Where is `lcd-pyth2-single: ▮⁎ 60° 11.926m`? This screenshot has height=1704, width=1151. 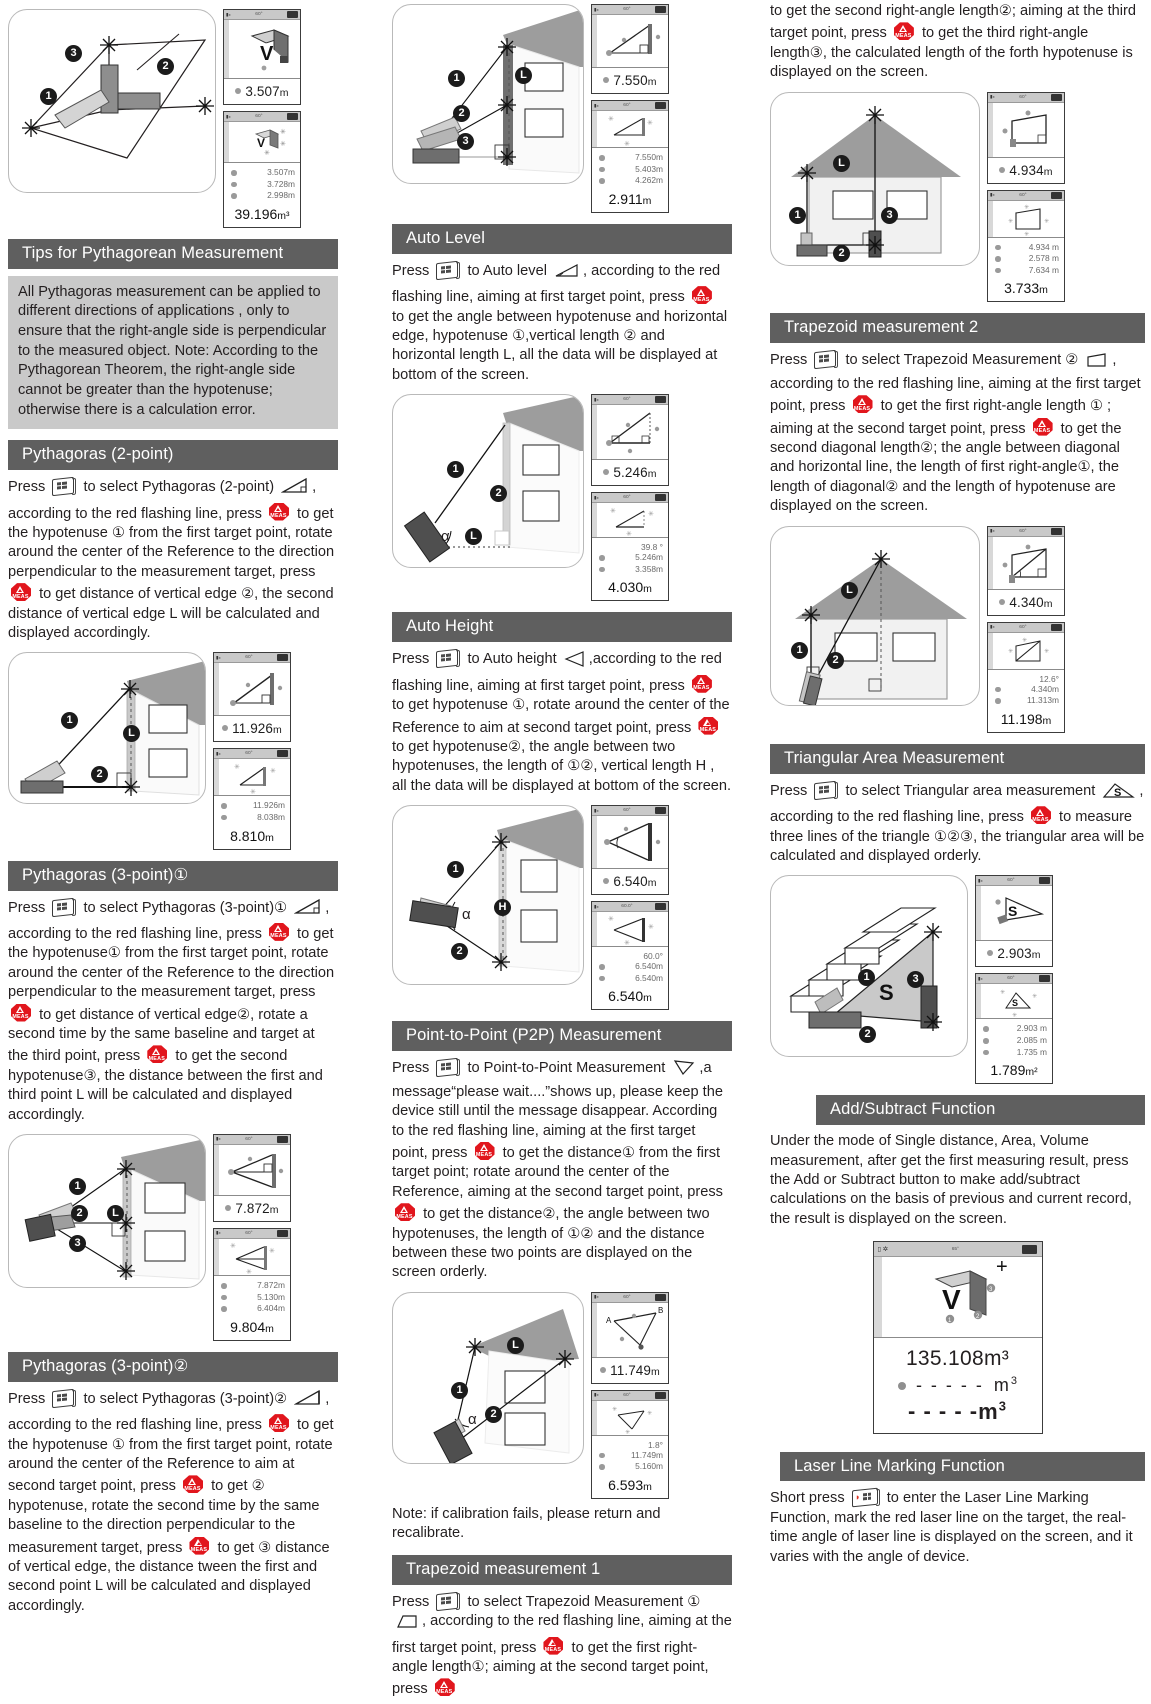
lcd-pyth2-single: ▮⁎ 60° 11.926m is located at coordinates (252, 697).